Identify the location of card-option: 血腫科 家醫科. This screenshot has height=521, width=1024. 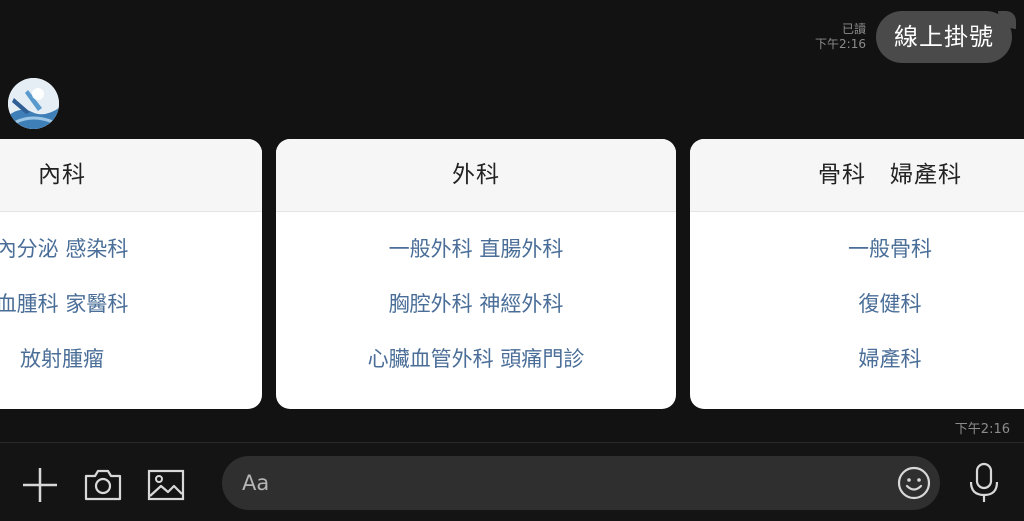
(131, 304).